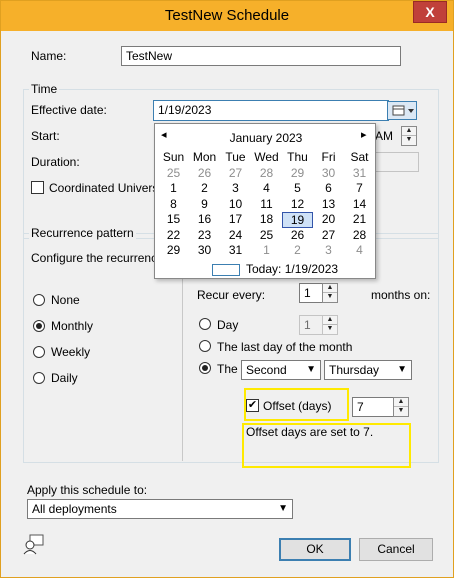  Describe the element at coordinates (328, 189) in the screenshot. I see `calendar-day: 6` at that location.